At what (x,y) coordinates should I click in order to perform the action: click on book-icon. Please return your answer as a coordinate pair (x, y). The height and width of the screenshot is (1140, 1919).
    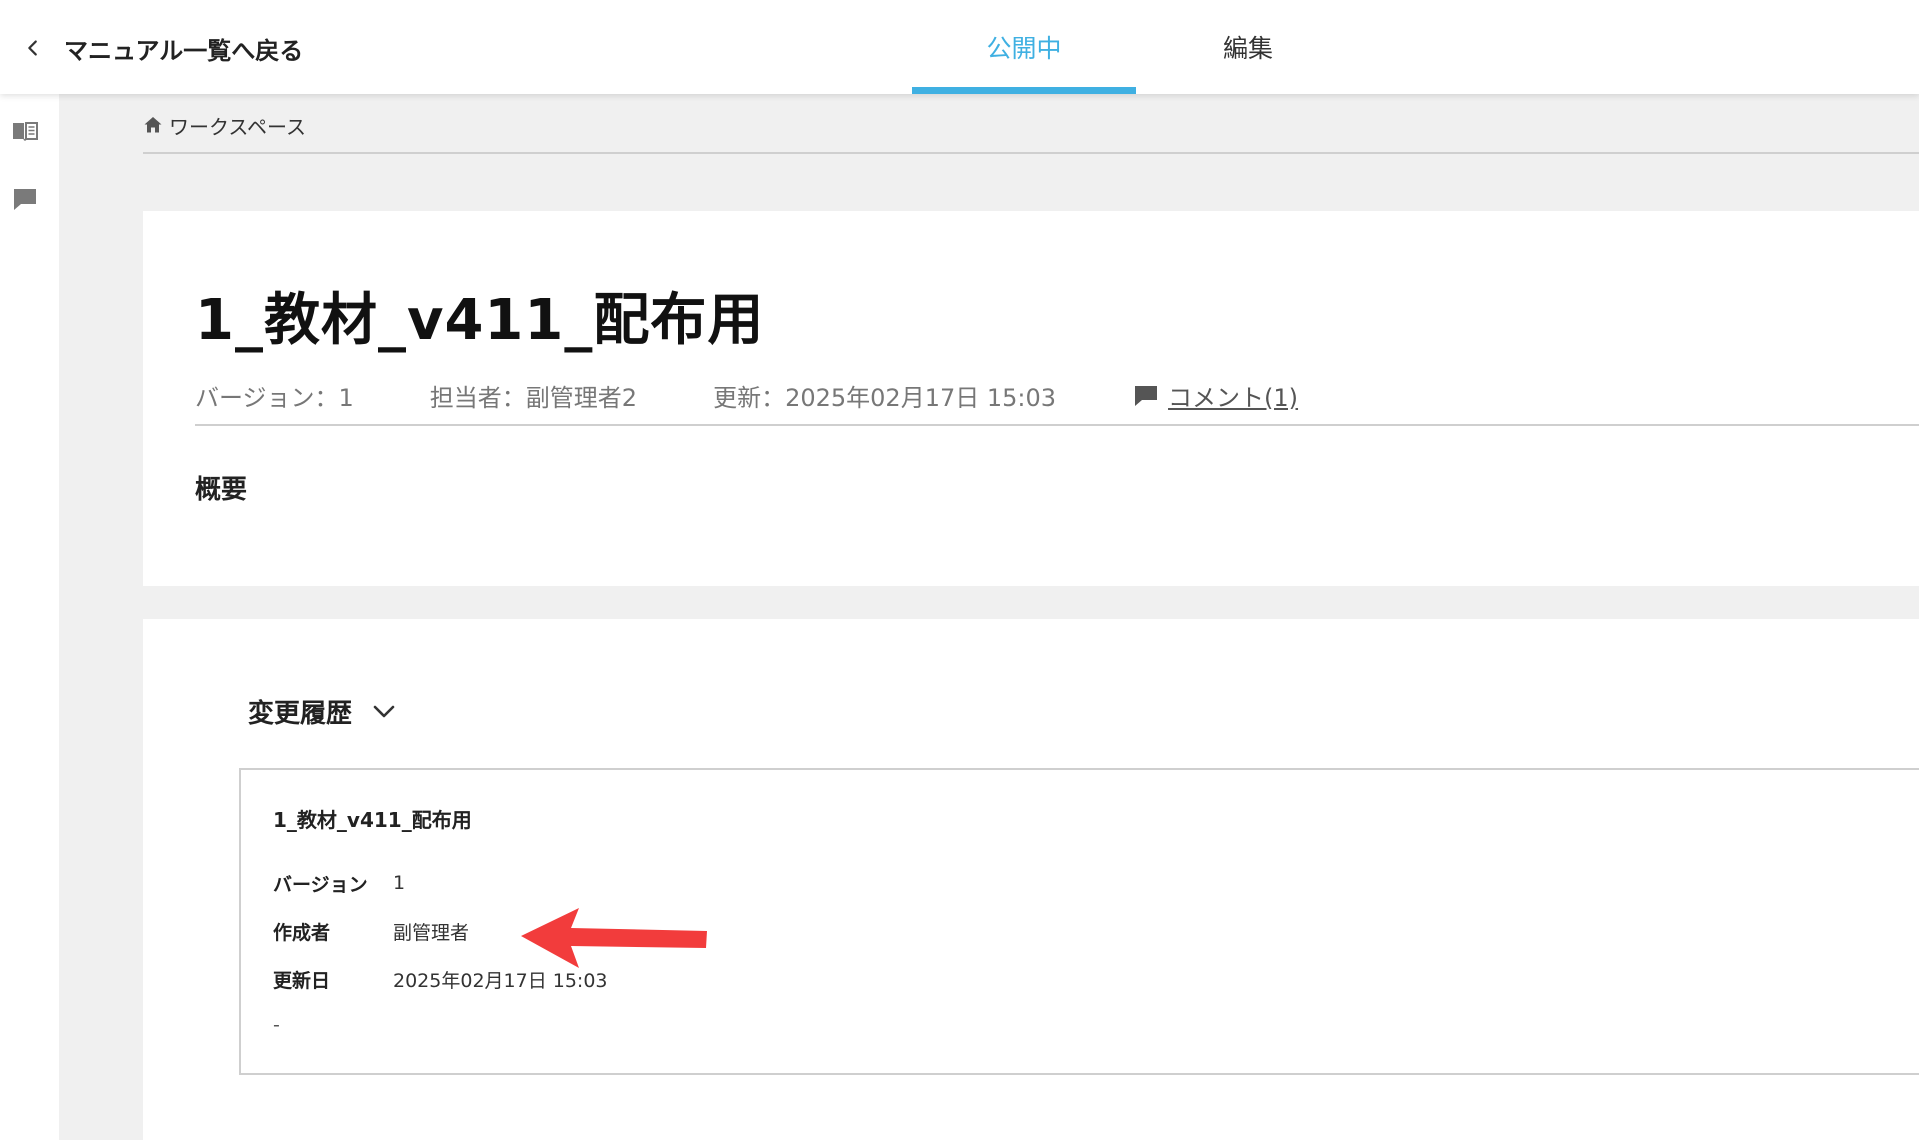
    Looking at the image, I should click on (25, 131).